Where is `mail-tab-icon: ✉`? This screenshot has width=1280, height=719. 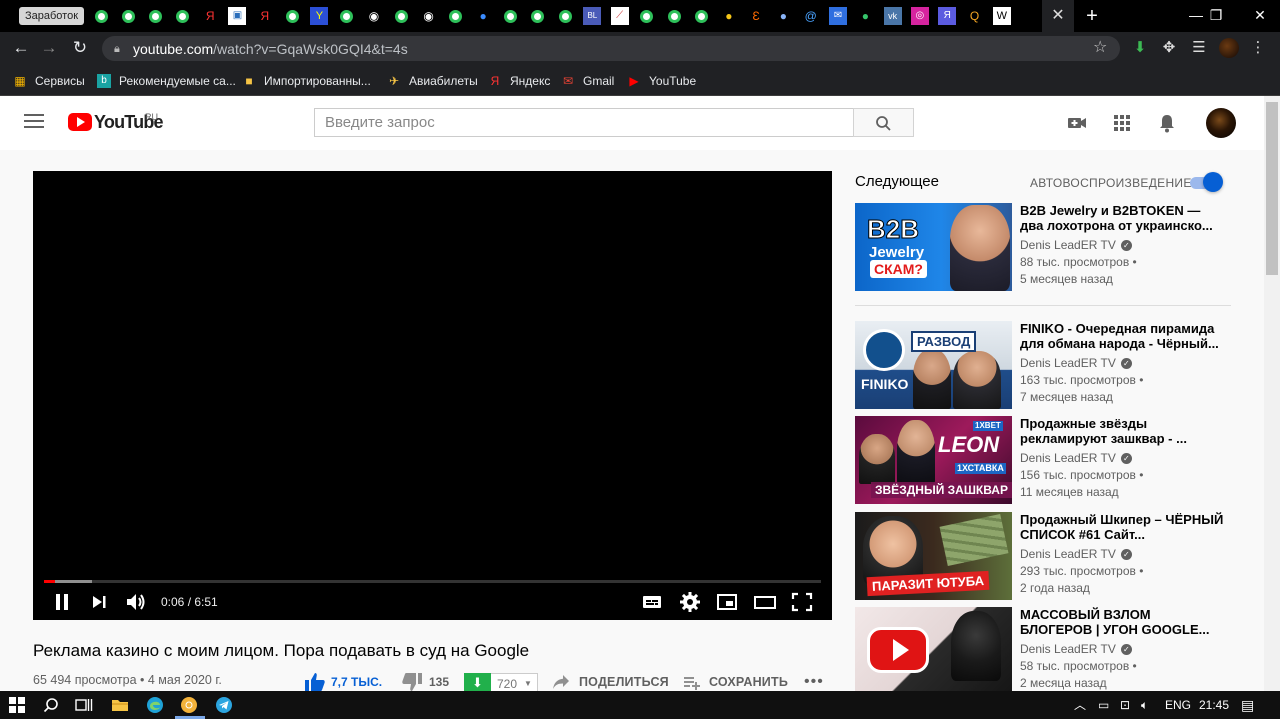
mail-tab-icon: ✉ is located at coordinates (838, 16).